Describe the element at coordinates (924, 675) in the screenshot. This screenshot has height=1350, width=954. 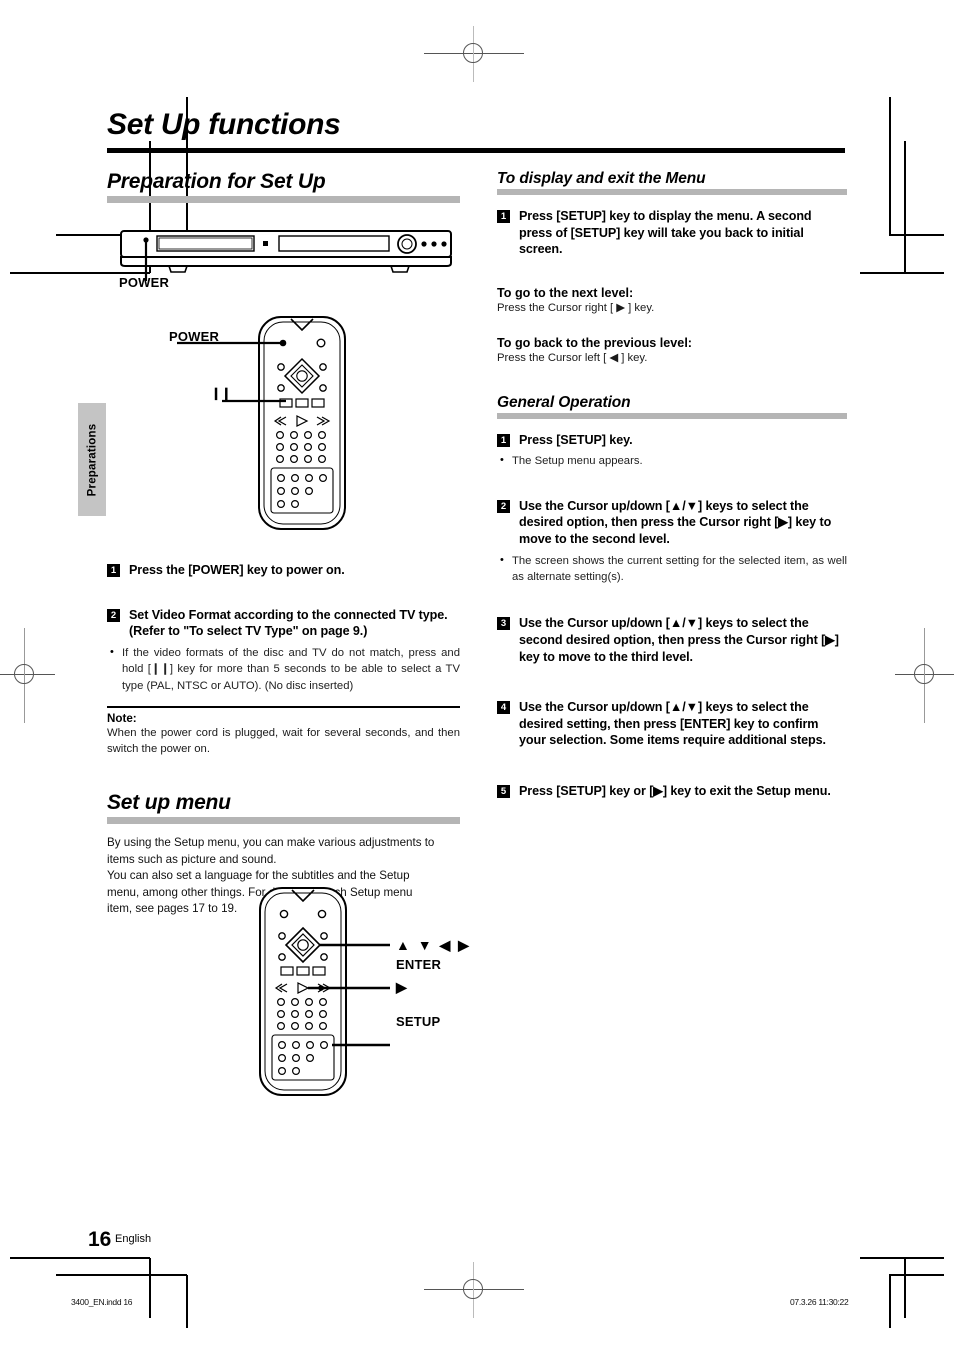
I see `registration-mark-right` at that location.